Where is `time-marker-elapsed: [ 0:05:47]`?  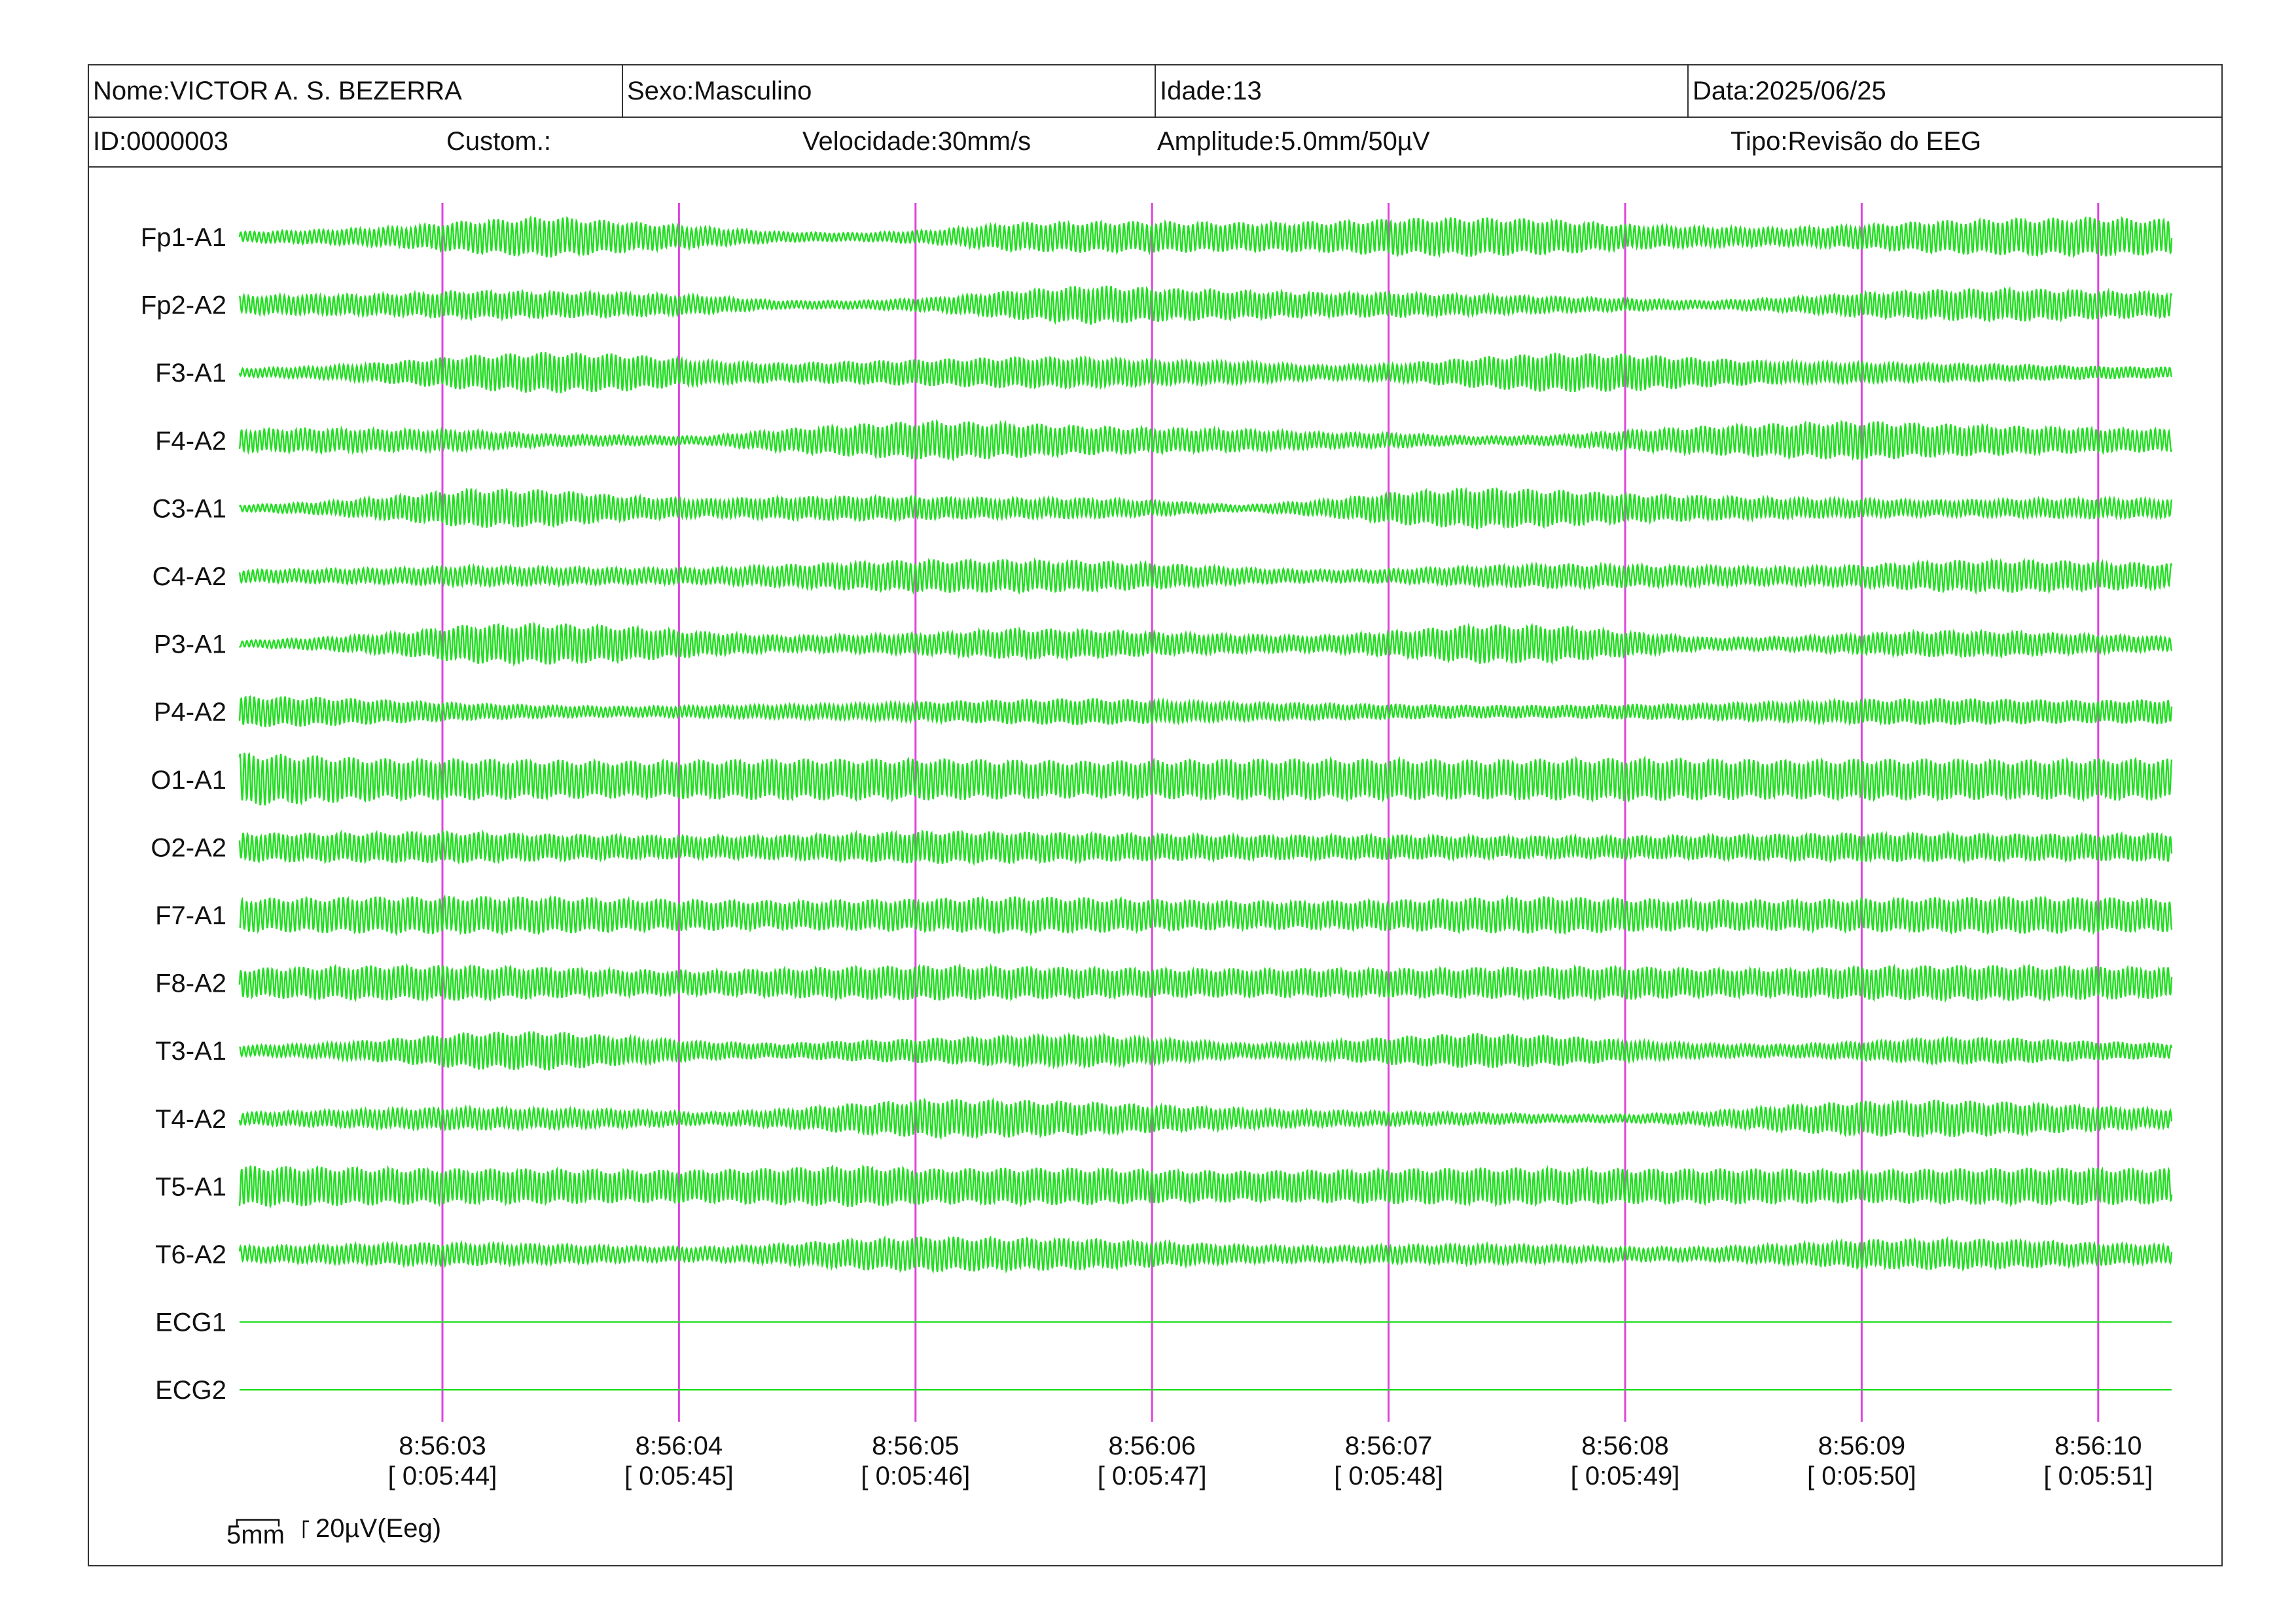 time-marker-elapsed: [ 0:05:47] is located at coordinates (1152, 1476).